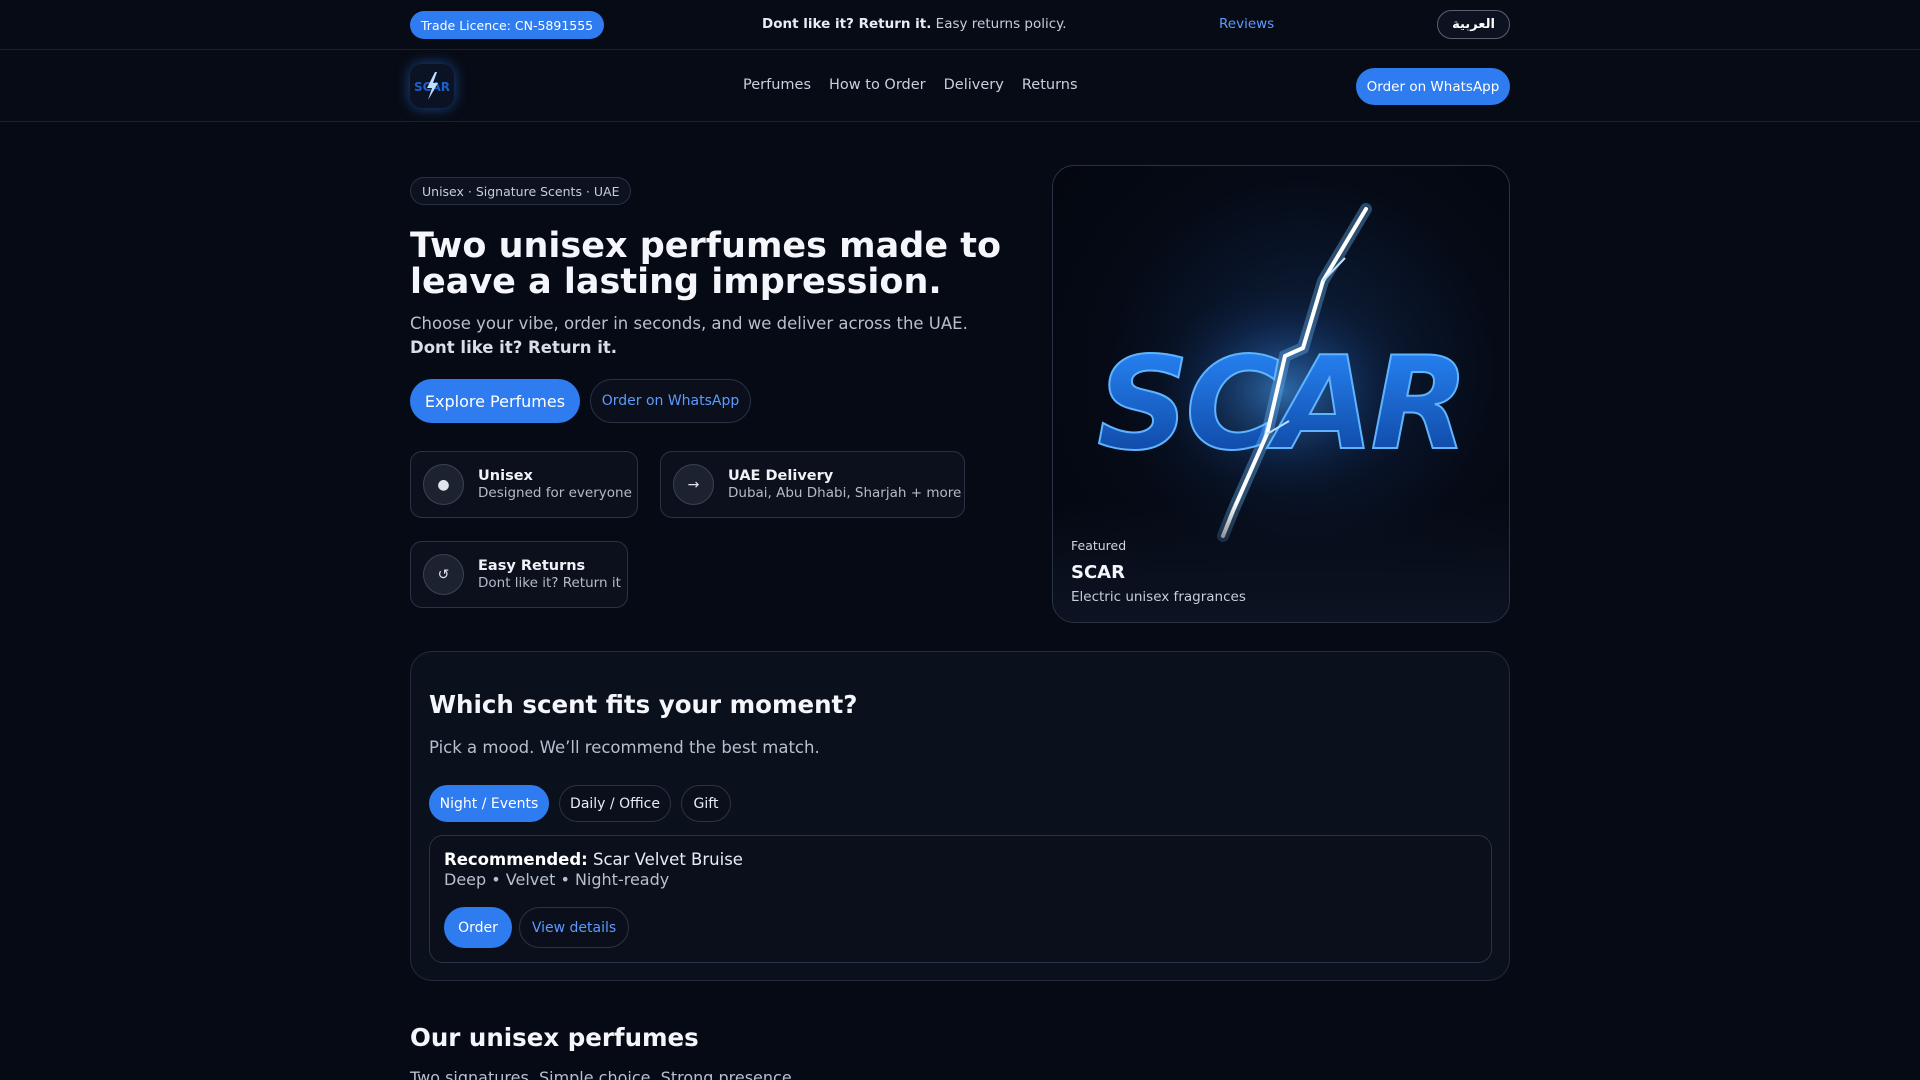 The width and height of the screenshot is (1920, 1080). What do you see at coordinates (1246, 24) in the screenshot?
I see `reviews-link: Reviews` at bounding box center [1246, 24].